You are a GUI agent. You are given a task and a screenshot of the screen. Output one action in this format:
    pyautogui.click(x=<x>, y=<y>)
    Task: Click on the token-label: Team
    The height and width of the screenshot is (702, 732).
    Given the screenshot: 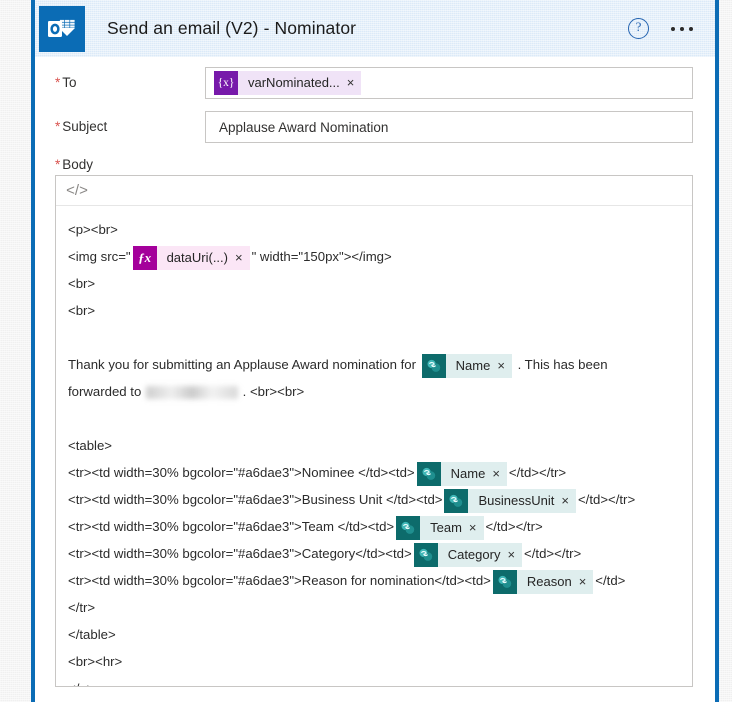 What is the action you would take?
    pyautogui.click(x=446, y=527)
    